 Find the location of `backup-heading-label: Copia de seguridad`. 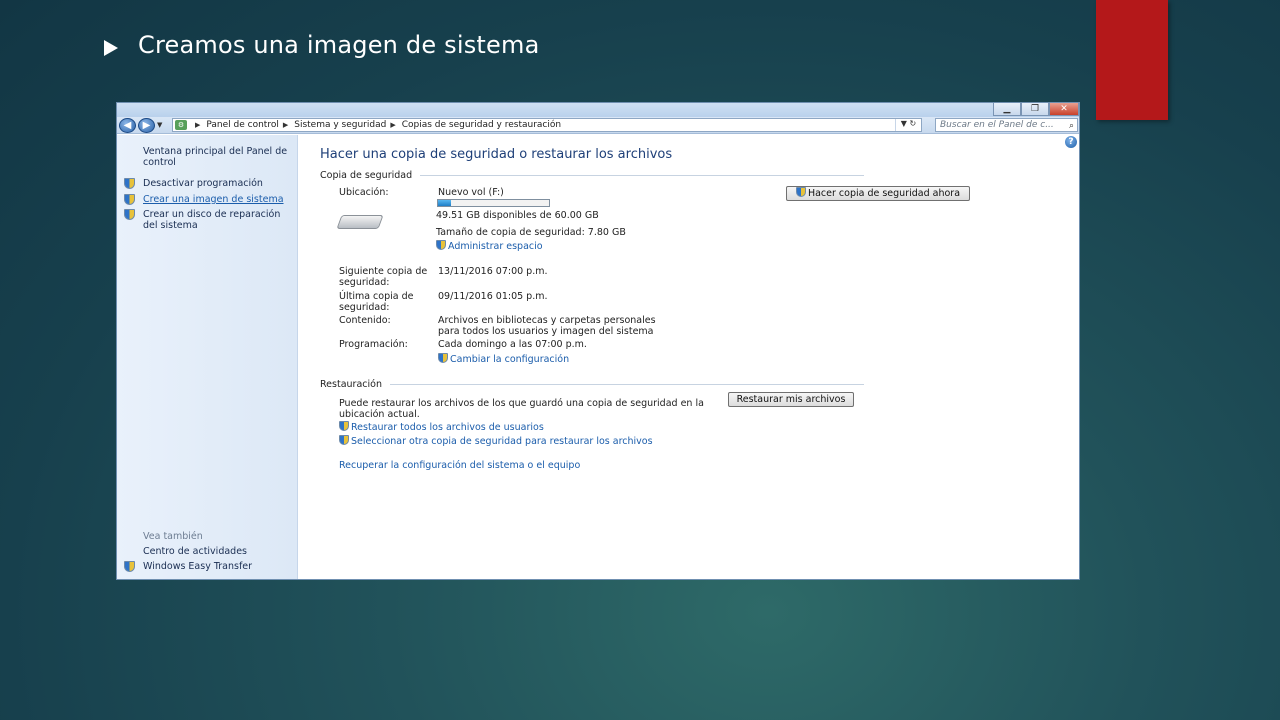

backup-heading-label: Copia de seguridad is located at coordinates (366, 175).